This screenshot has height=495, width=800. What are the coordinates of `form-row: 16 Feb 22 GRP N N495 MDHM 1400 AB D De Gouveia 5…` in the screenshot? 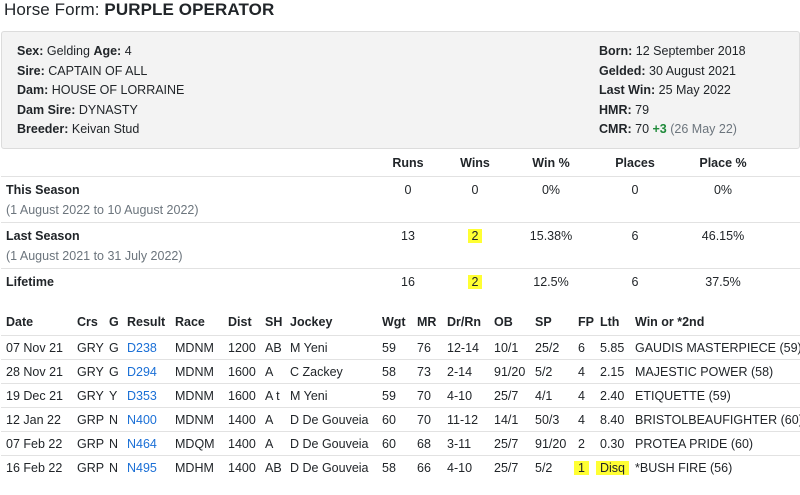 It's located at (400, 467).